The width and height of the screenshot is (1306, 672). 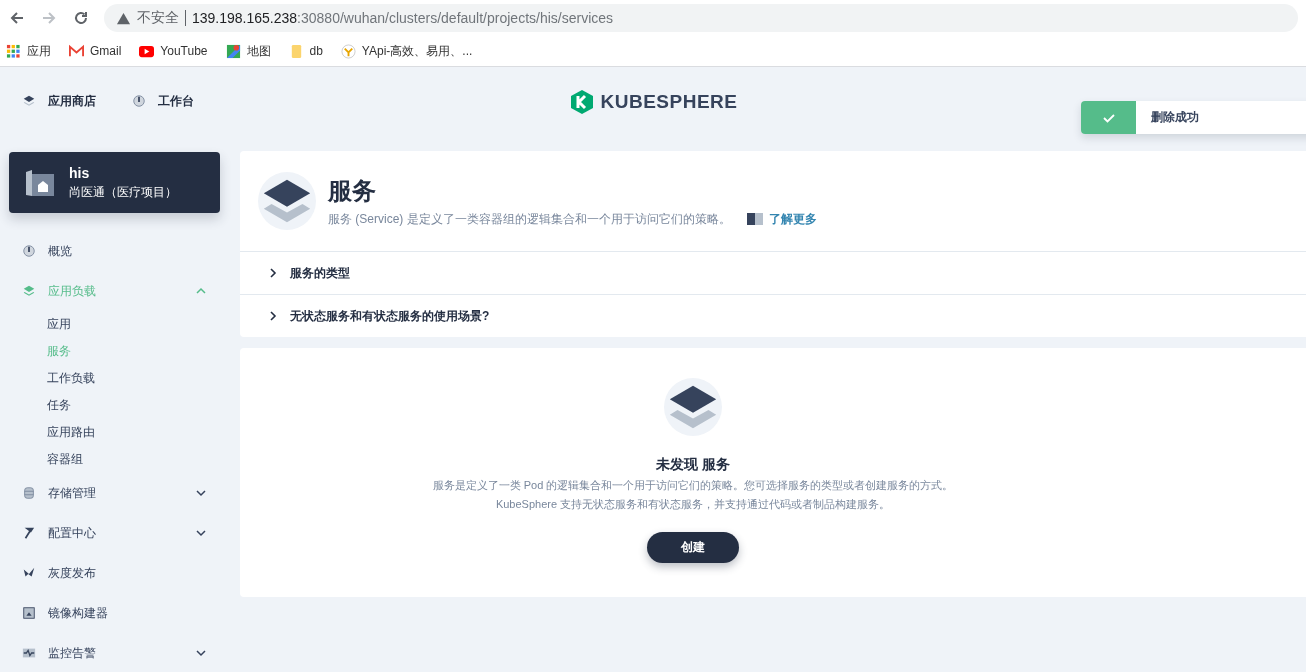 I want to click on page-title: 服务, so click(x=352, y=190).